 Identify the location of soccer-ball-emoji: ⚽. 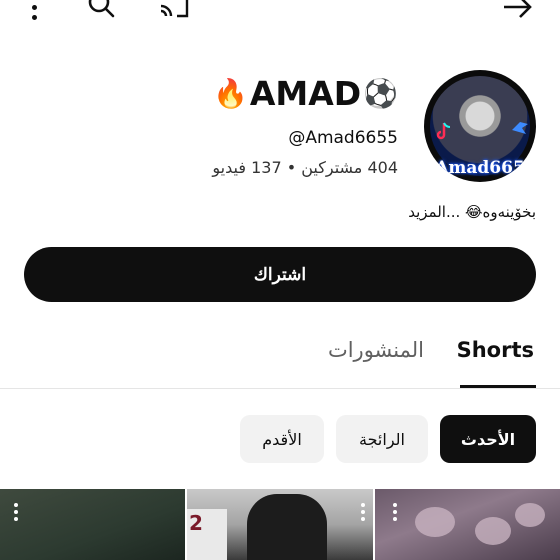
(380, 93).